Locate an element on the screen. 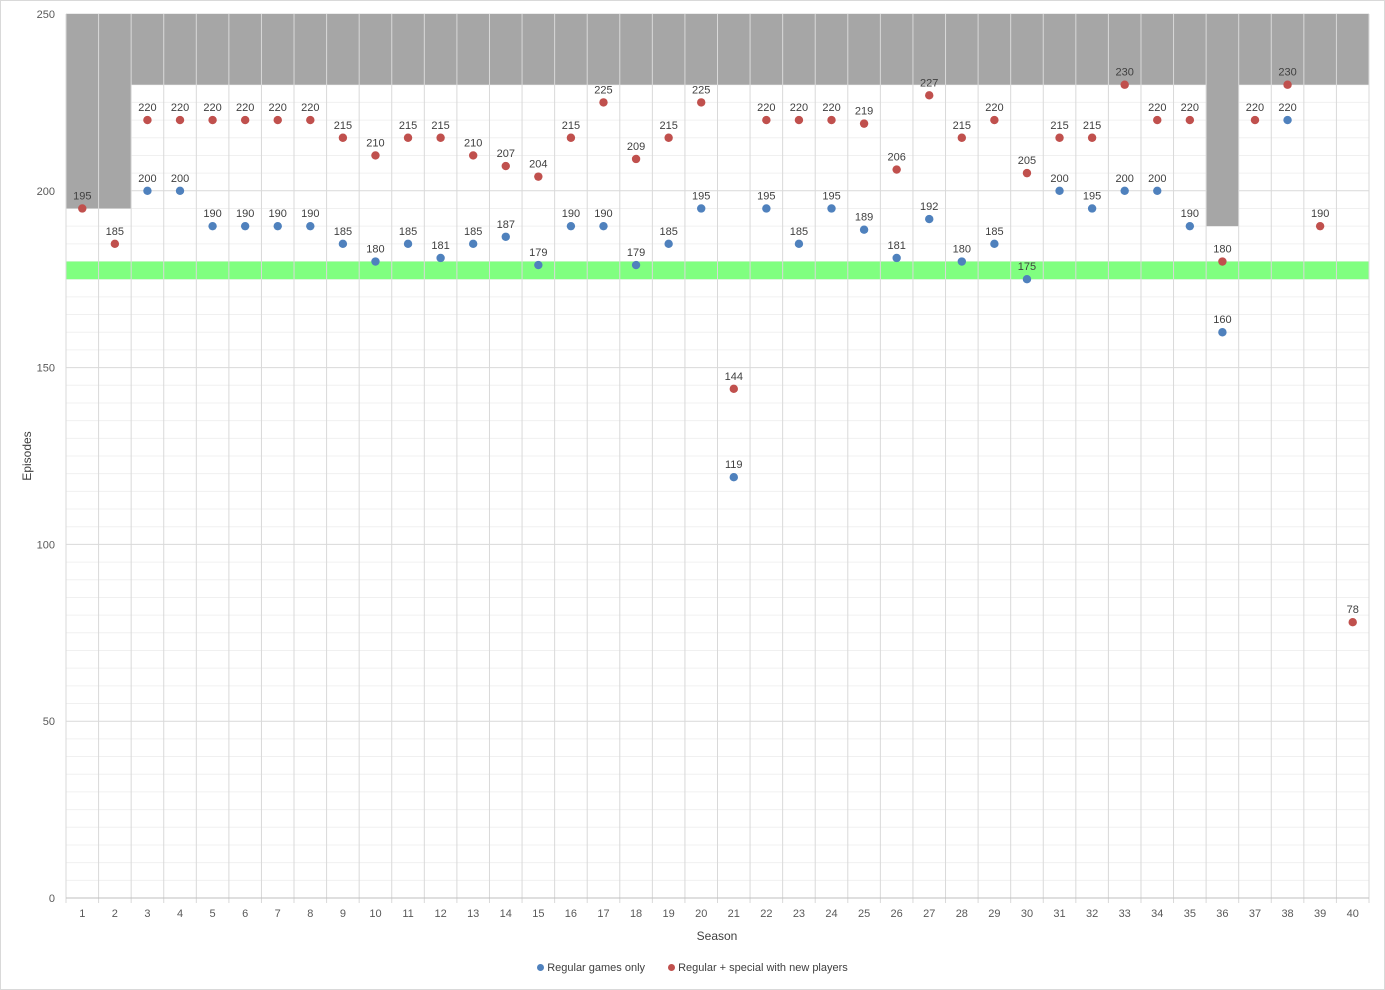 Image resolution: width=1385 pixels, height=990 pixels. x-tick-label: 20 is located at coordinates (701, 914).